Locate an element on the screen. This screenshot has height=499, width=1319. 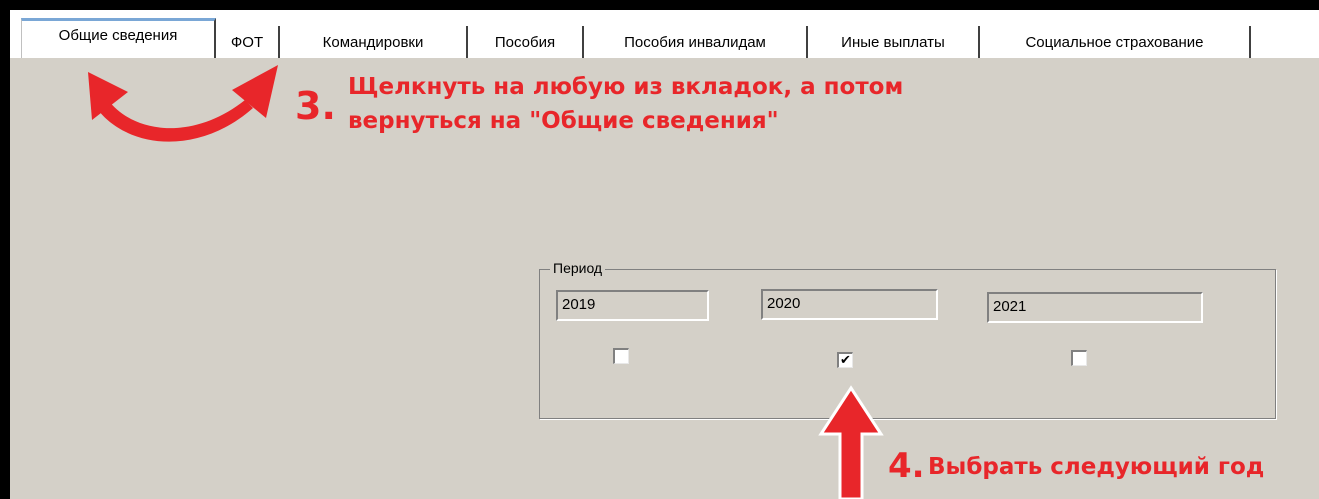
up-arrow-icon is located at coordinates (851, 442).